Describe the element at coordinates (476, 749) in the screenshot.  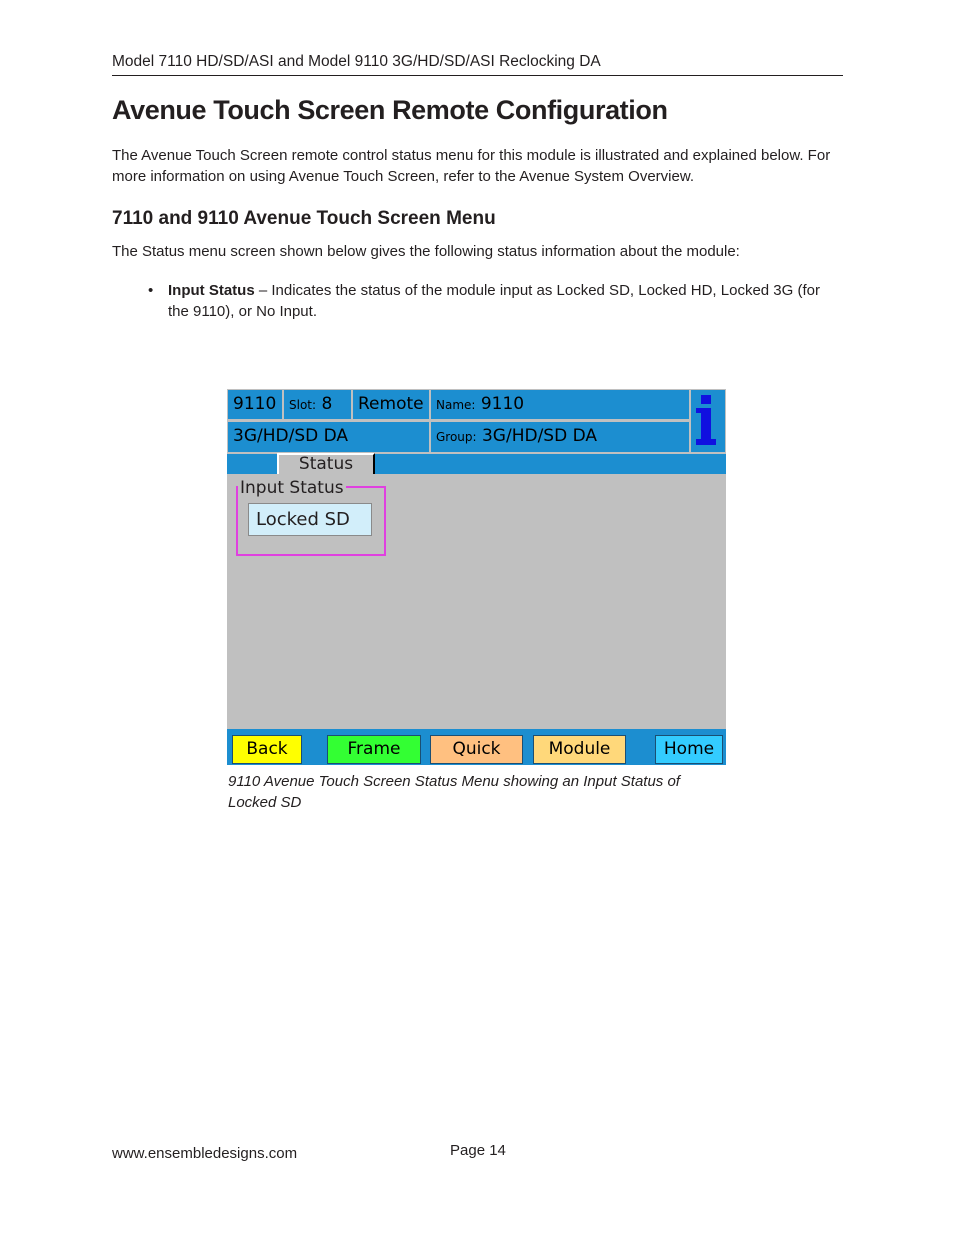
I see `quick-button: Quick` at that location.